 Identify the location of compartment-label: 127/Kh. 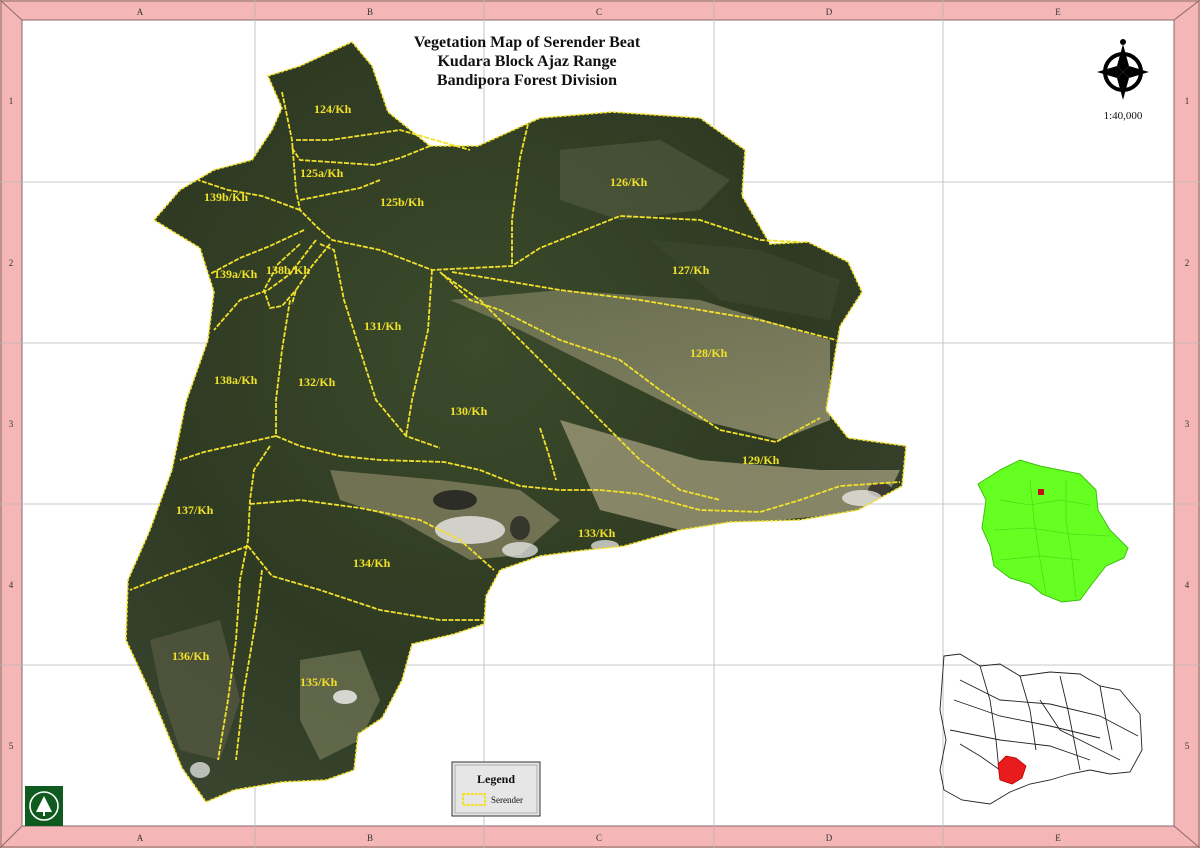
(691, 270).